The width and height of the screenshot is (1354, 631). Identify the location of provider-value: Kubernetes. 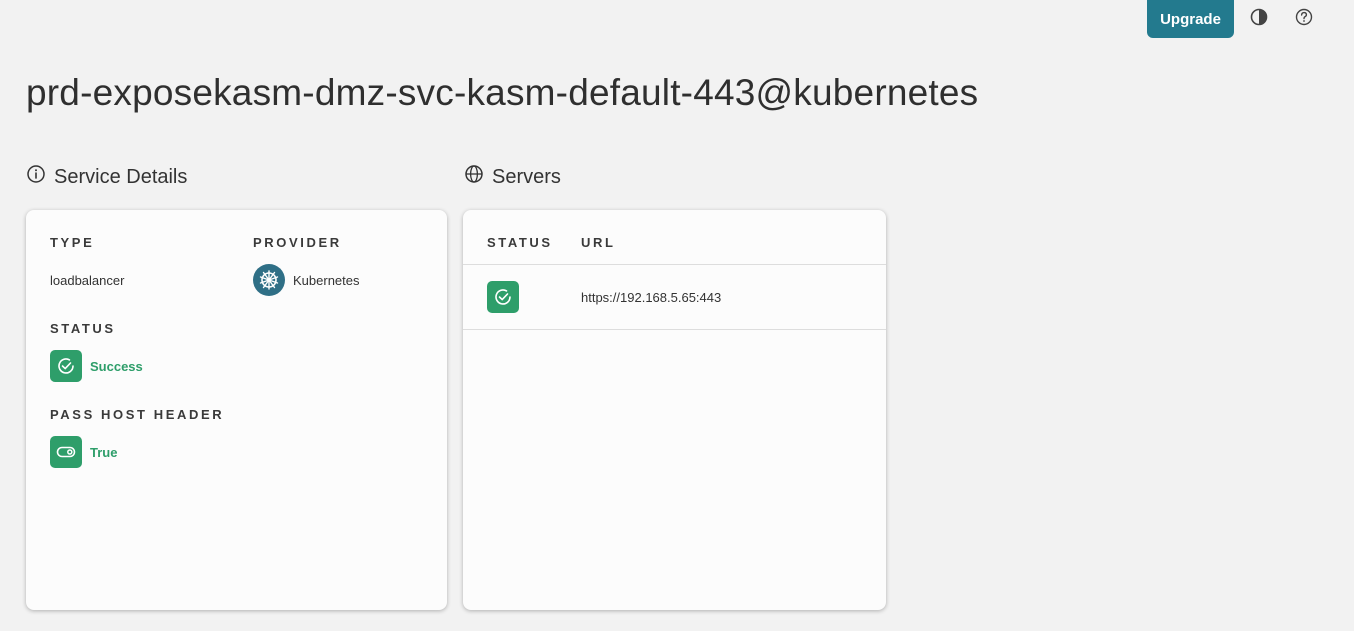
(326, 280).